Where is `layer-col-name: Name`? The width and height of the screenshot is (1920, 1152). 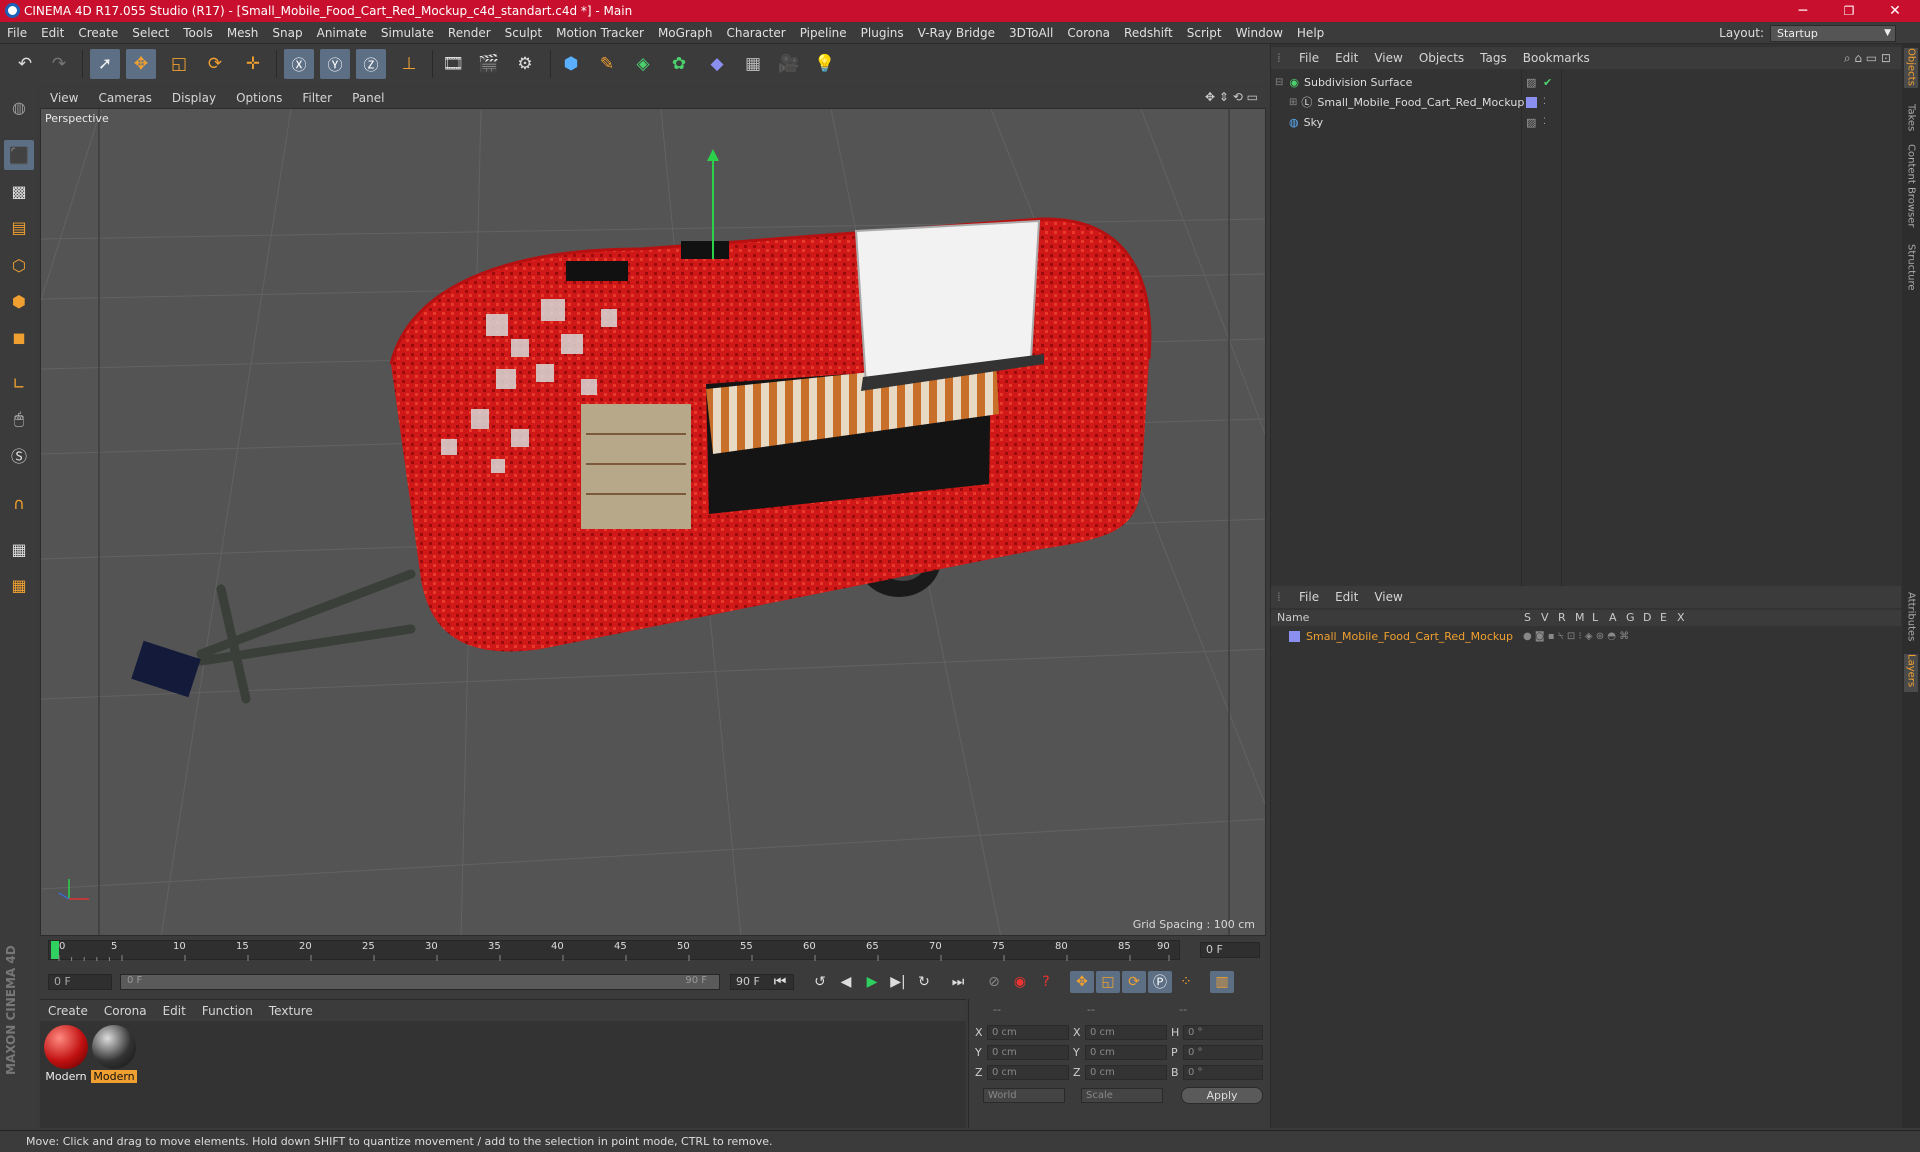 layer-col-name: Name is located at coordinates (1293, 617).